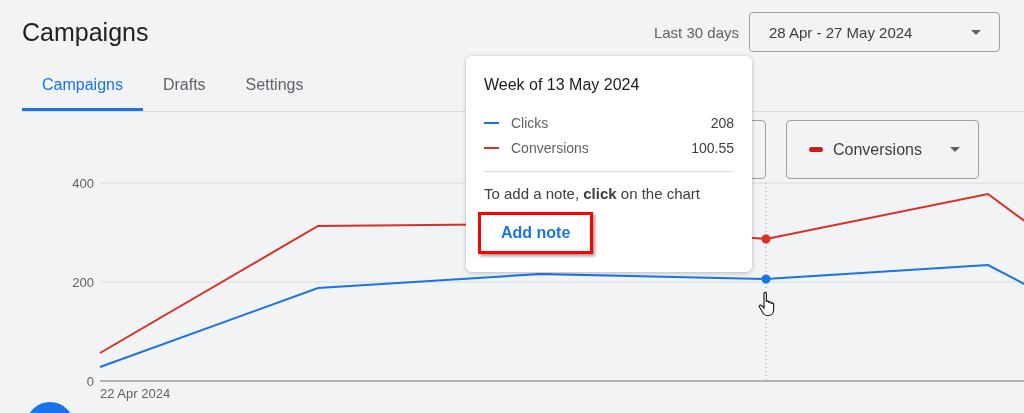  I want to click on metric-label: Clicks, so click(530, 122).